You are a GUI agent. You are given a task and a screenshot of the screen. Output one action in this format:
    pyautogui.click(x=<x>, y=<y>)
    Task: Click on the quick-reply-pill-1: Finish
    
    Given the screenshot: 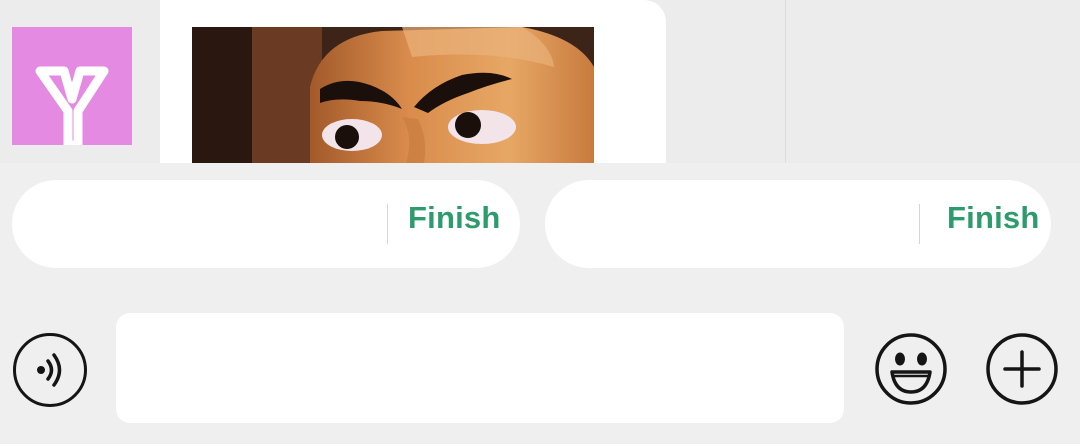 What is the action you would take?
    pyautogui.click(x=266, y=224)
    